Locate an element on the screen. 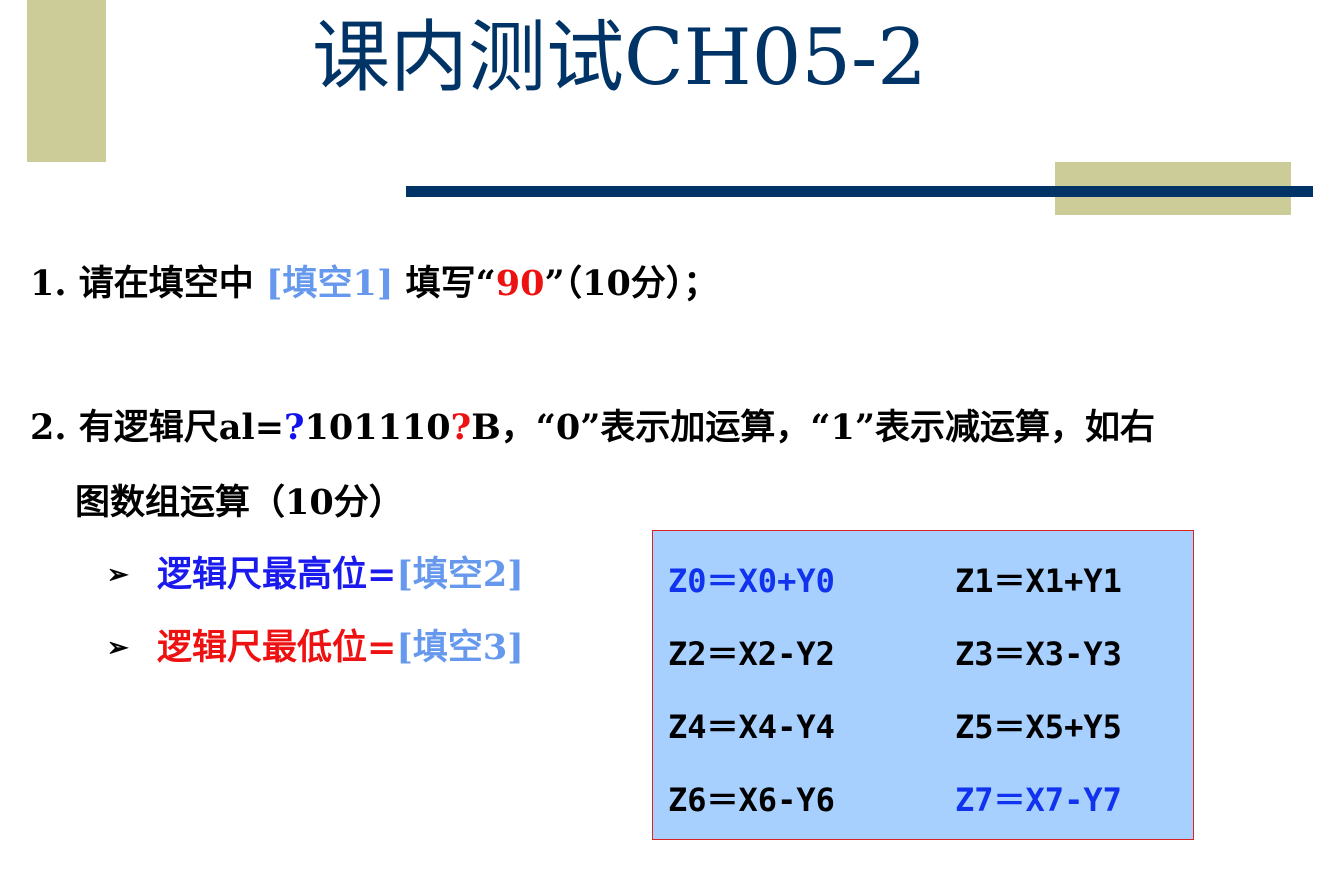  formula-z2: Z2＝X2-Y2 is located at coordinates (751, 654).